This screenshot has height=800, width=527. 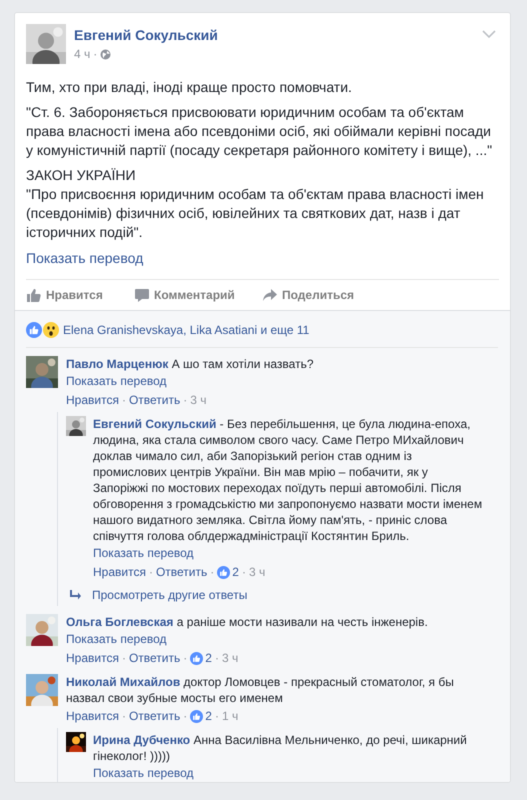 I want to click on author-link: Павло Марценюк, so click(x=117, y=364).